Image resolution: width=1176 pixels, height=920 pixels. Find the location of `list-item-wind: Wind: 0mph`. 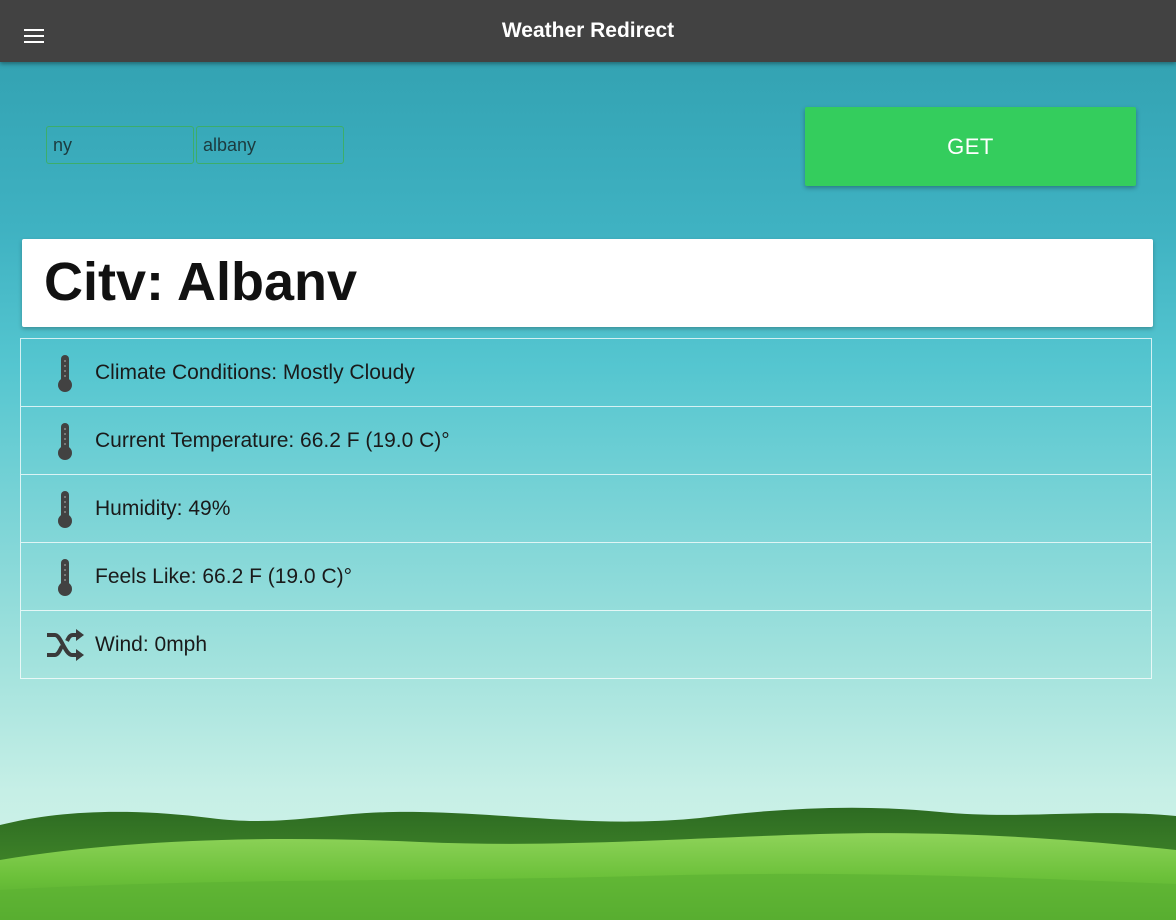

list-item-wind: Wind: 0mph is located at coordinates (586, 645).